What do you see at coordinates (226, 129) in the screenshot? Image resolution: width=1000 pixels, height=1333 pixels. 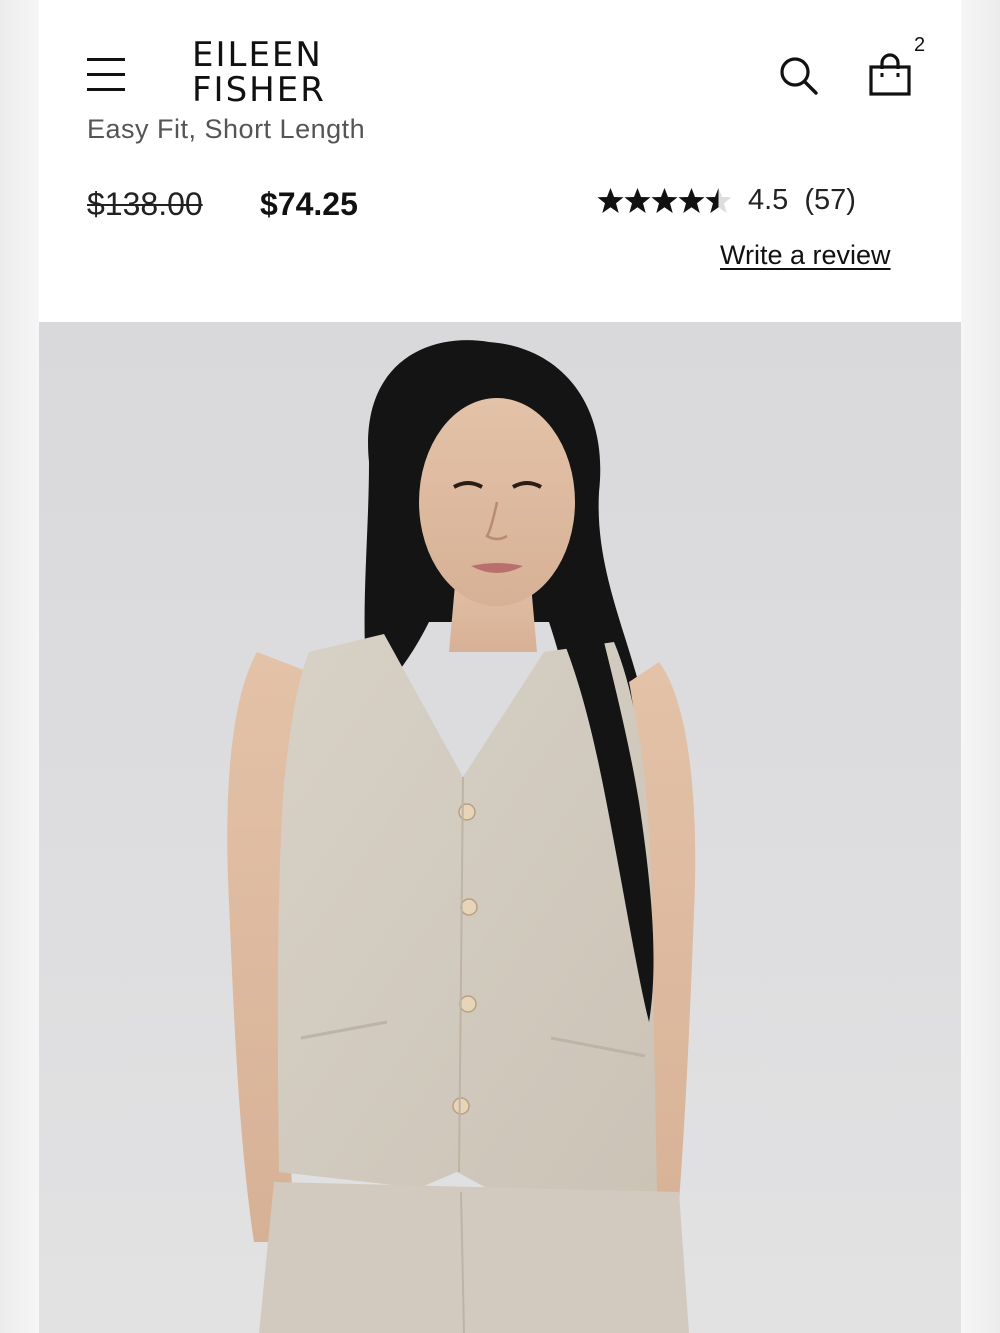 I see `product-subtitle: Easy Fit, Short Length` at bounding box center [226, 129].